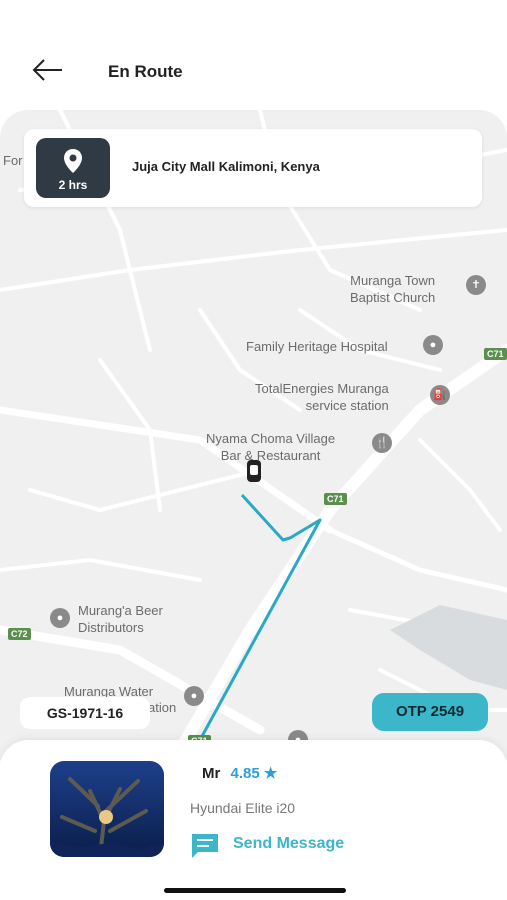 This screenshot has height=900, width=507. Describe the element at coordinates (243, 808) in the screenshot. I see `car-model: Hyundai Elite i20` at that location.